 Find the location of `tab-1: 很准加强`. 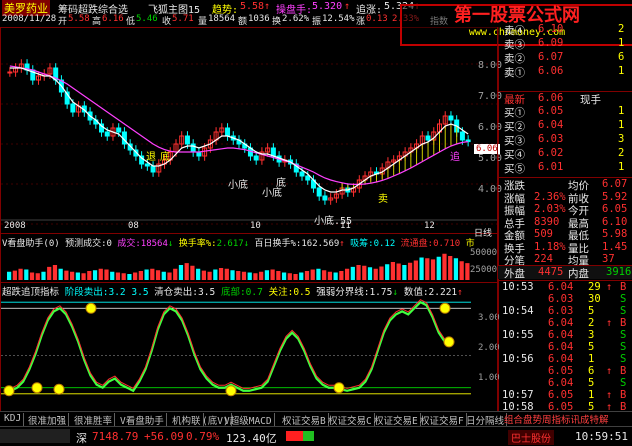

tab-1: 很准加强 is located at coordinates (48, 420).